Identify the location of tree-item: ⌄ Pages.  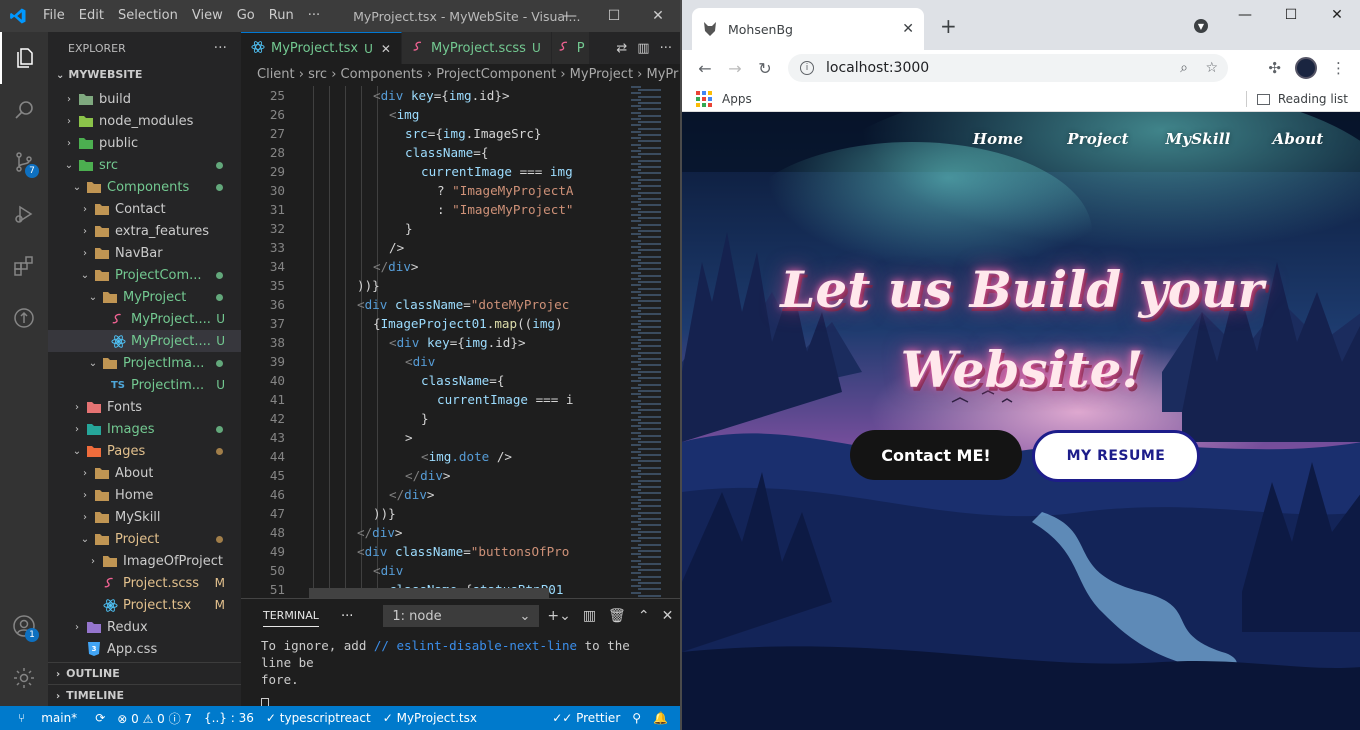
(144, 451).